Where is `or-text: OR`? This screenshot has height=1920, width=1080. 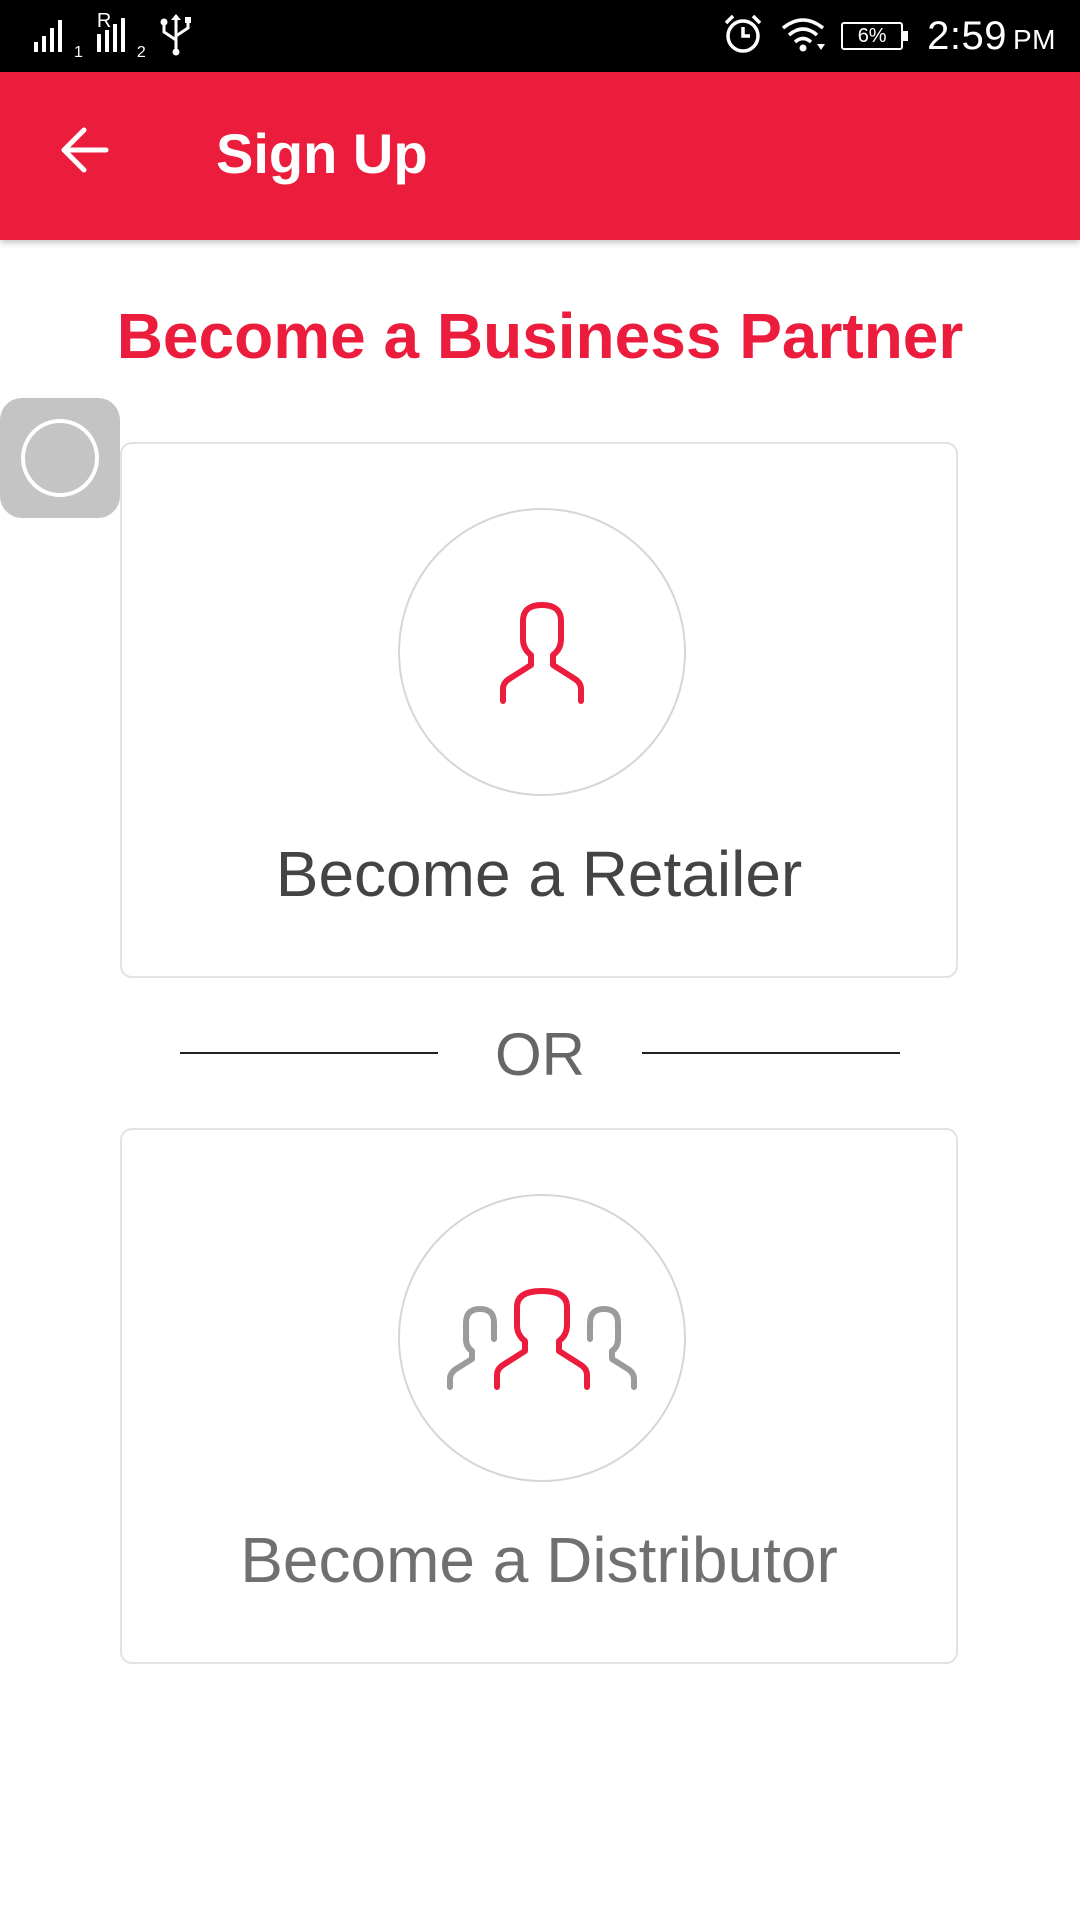
or-text: OR is located at coordinates (540, 1054).